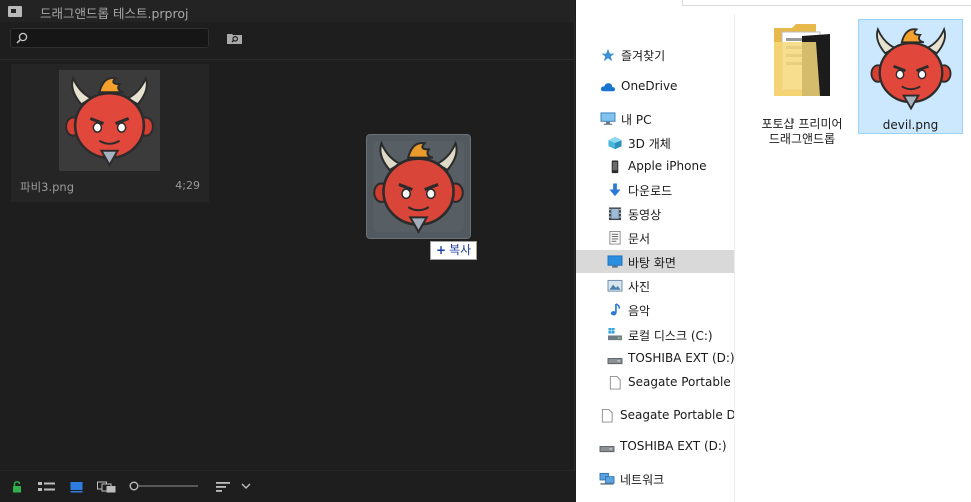 The height and width of the screenshot is (502, 971). What do you see at coordinates (106, 487) in the screenshot?
I see `freeform-view-icon` at bounding box center [106, 487].